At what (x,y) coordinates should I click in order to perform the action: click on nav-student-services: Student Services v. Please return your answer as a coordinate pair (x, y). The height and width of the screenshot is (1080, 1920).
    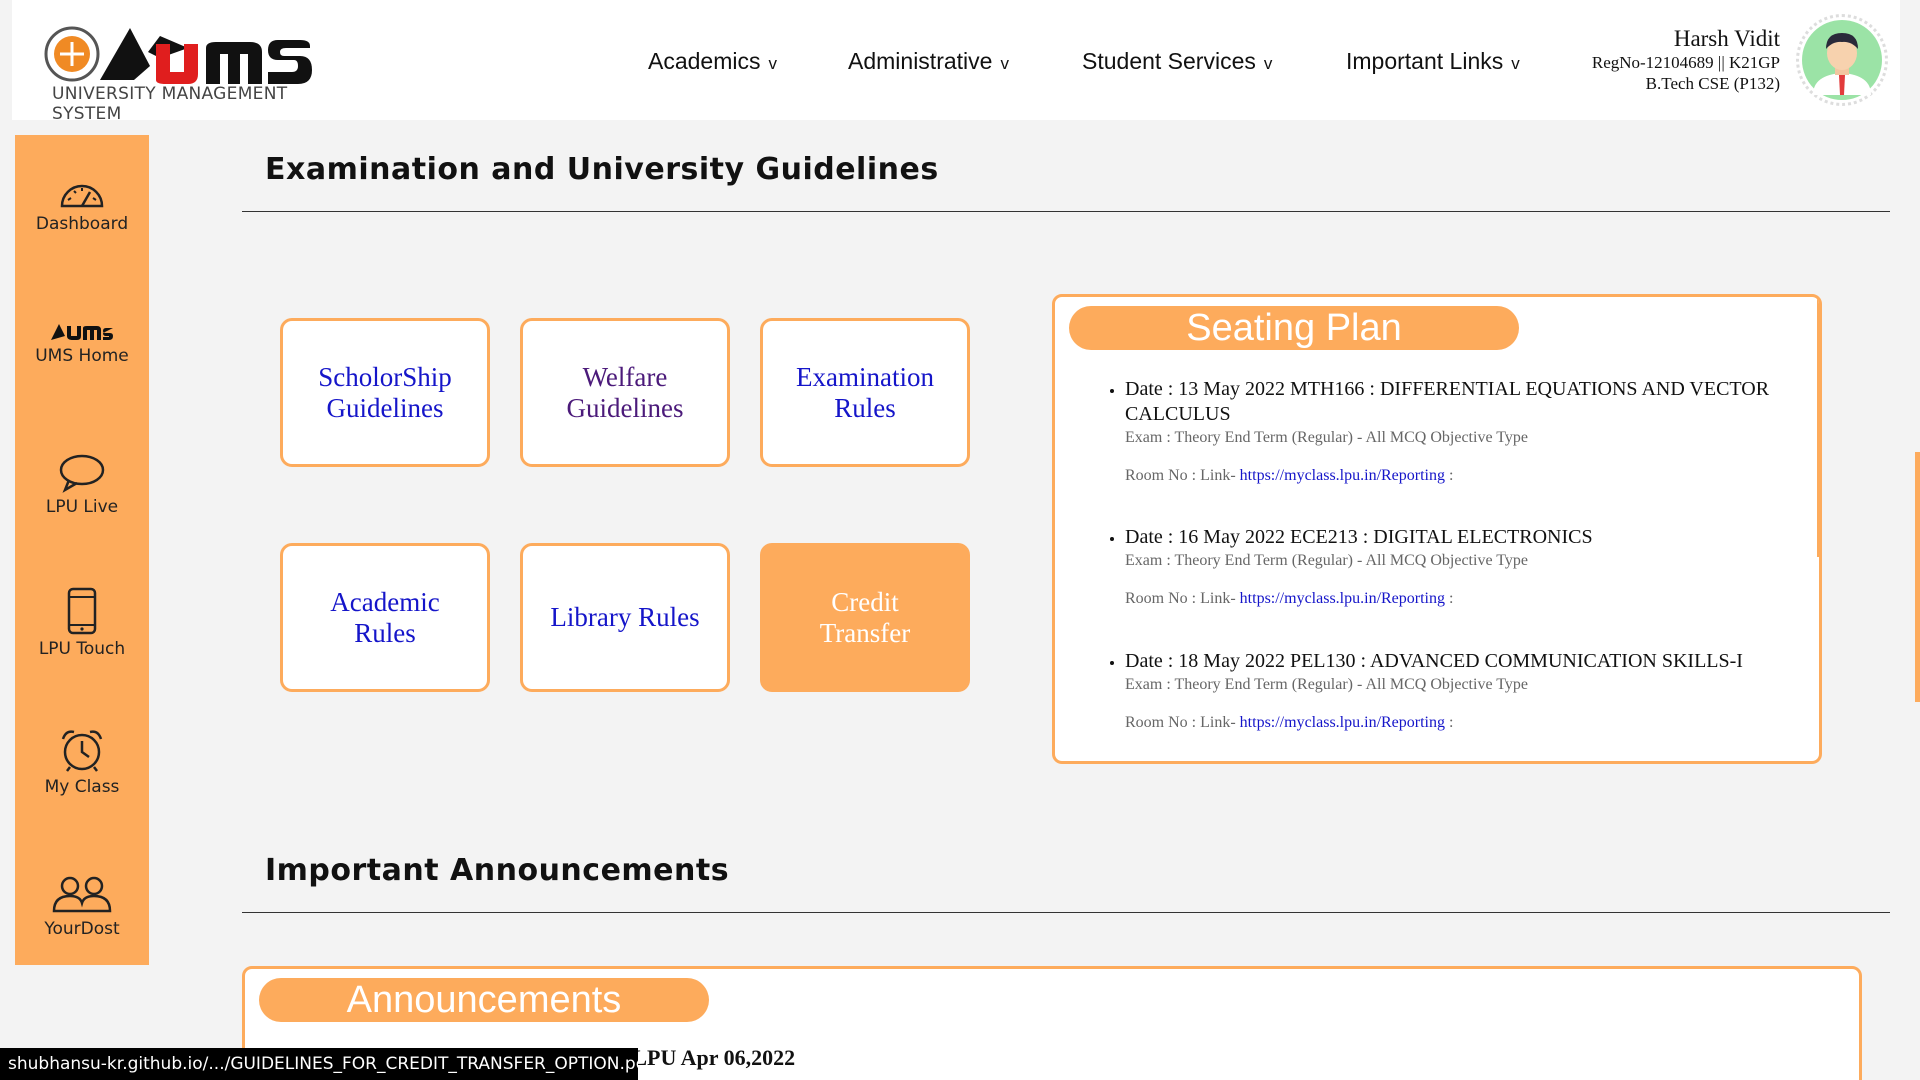
    Looking at the image, I should click on (1177, 61).